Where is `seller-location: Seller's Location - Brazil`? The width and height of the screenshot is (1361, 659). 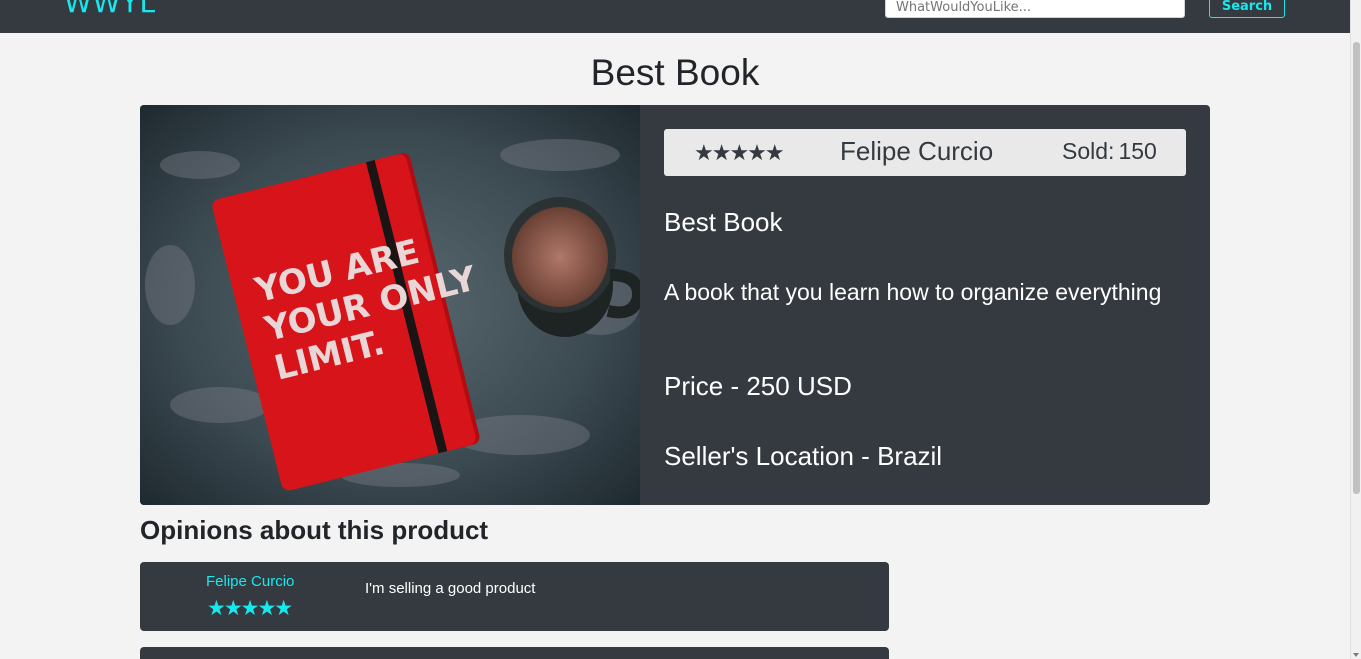 seller-location: Seller's Location - Brazil is located at coordinates (803, 456).